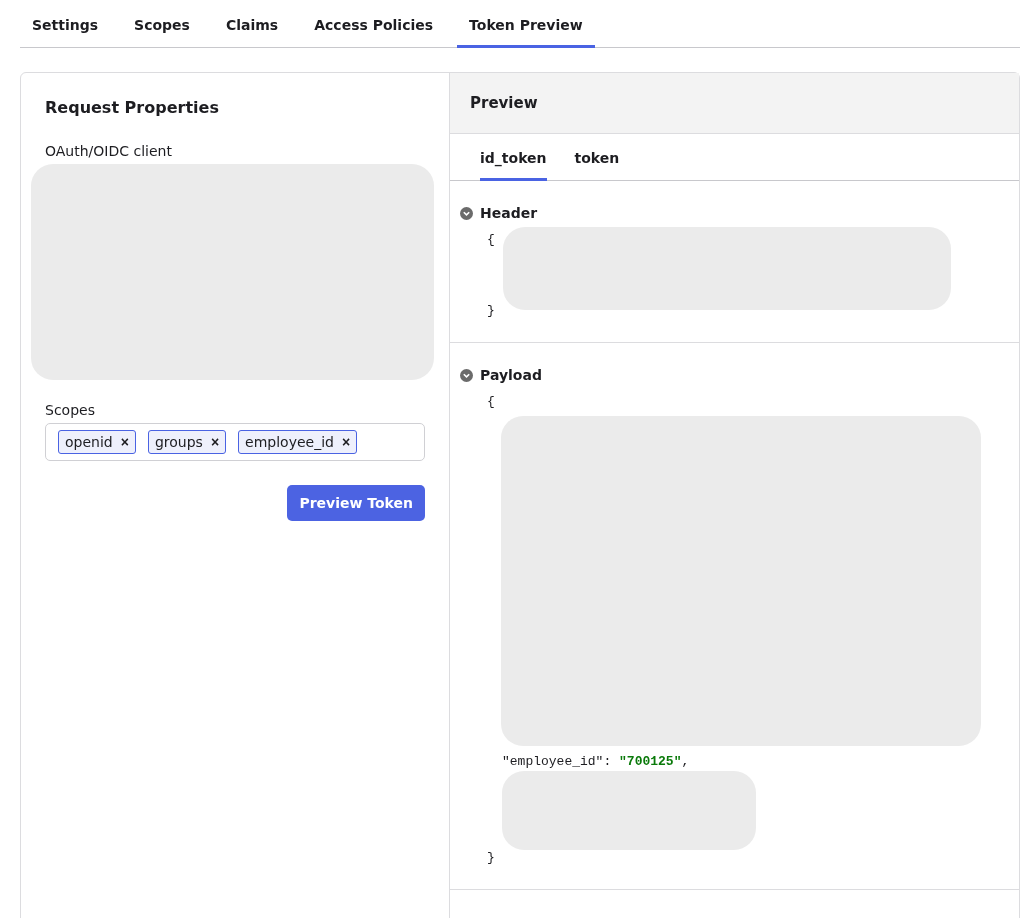 This screenshot has width=1026, height=918. What do you see at coordinates (70, 410) in the screenshot?
I see `field-label: Scopes` at bounding box center [70, 410].